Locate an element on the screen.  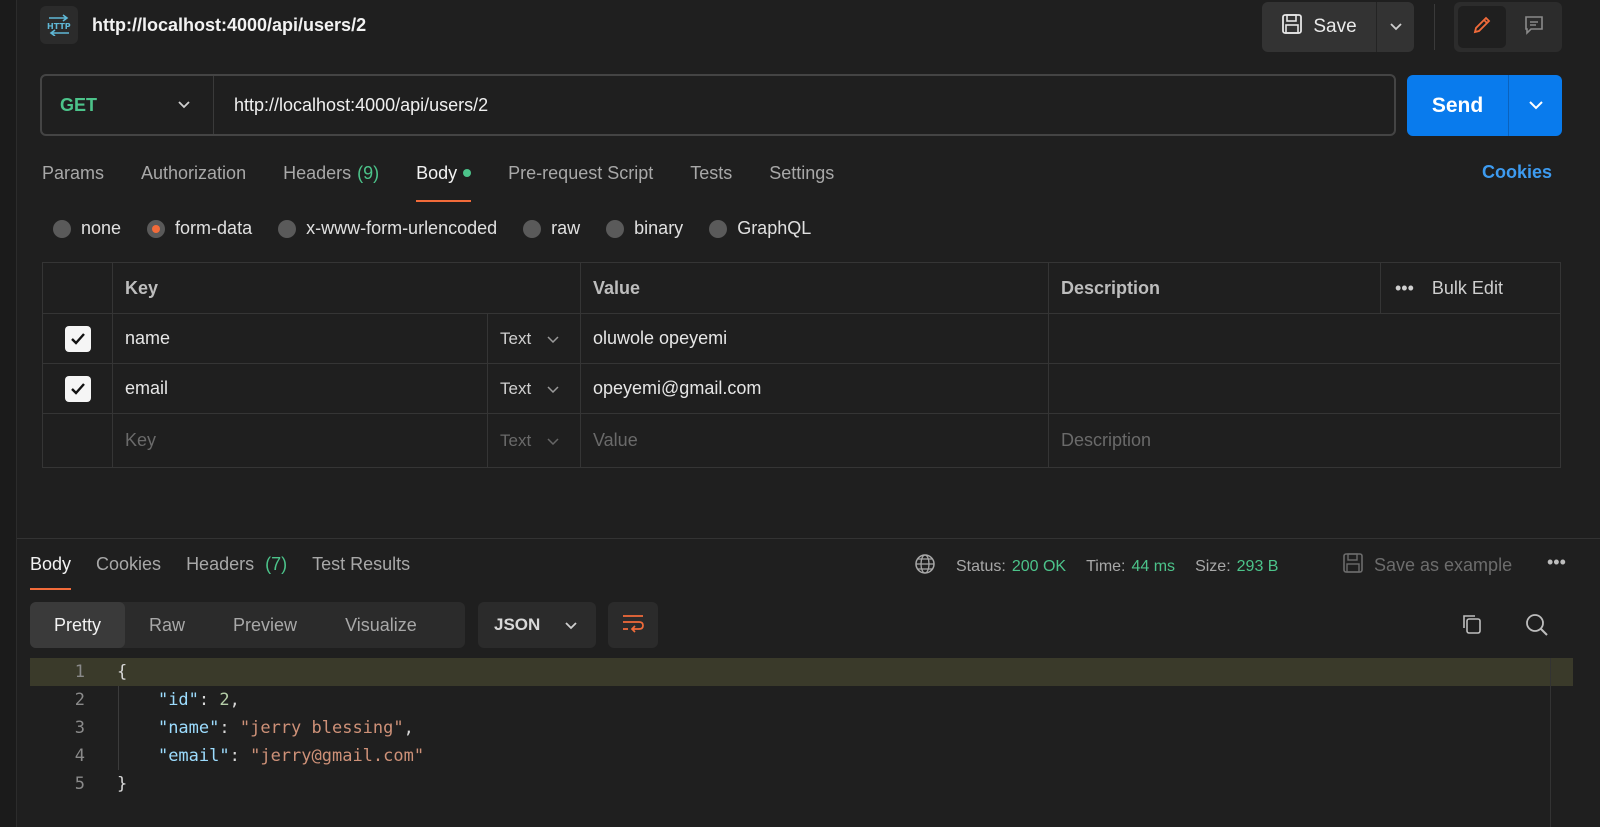
view-tab-pretty: Pretty is located at coordinates (78, 625).